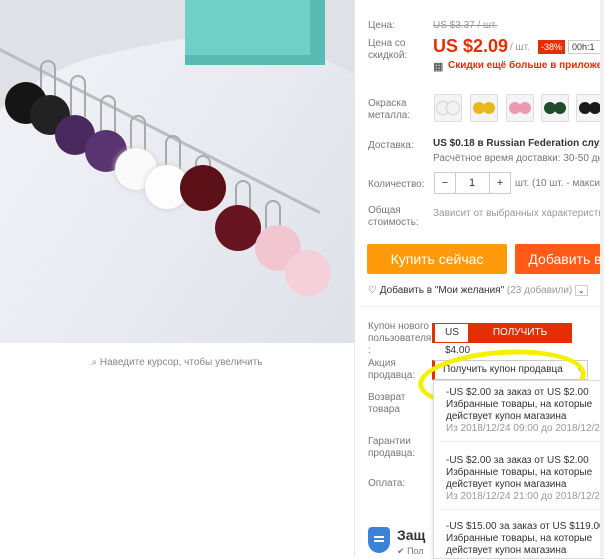 The height and width of the screenshot is (559, 604). I want to click on search-icon: ⌕, so click(94, 362).